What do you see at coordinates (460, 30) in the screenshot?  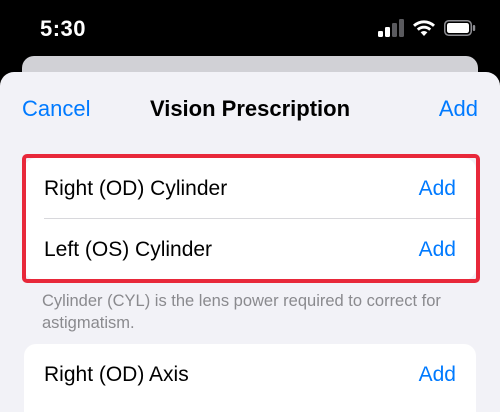 I see `battery-icon` at bounding box center [460, 30].